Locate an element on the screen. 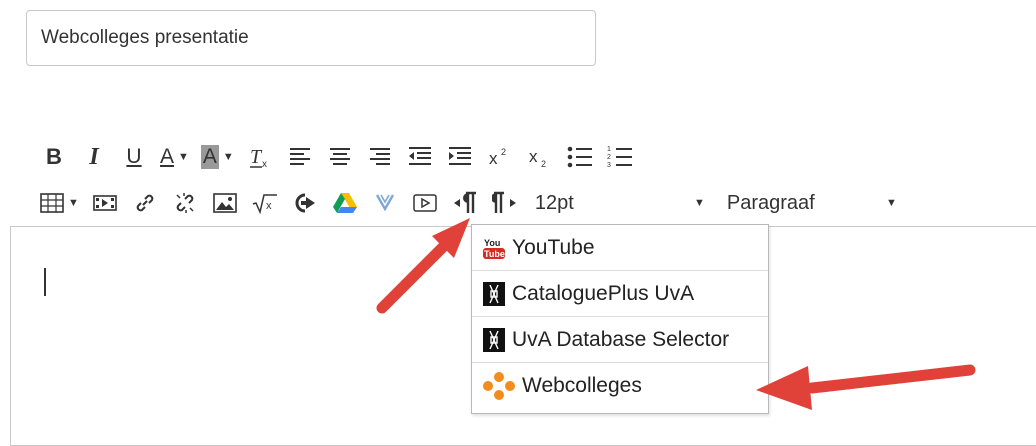 The image size is (1036, 446). subscript-button: x2 is located at coordinates (540, 157).